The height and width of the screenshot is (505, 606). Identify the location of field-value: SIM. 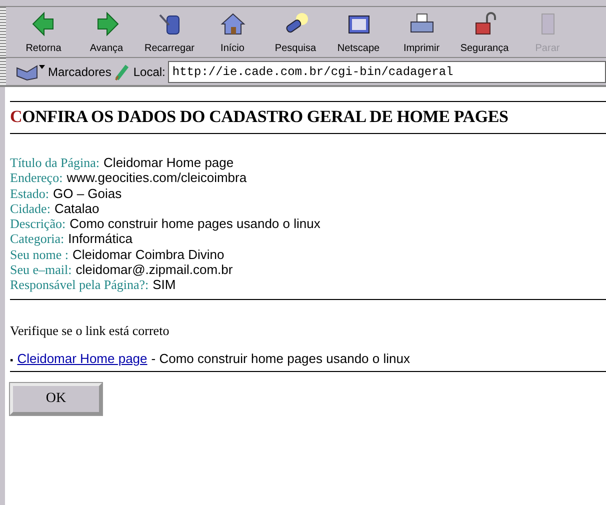
(164, 284).